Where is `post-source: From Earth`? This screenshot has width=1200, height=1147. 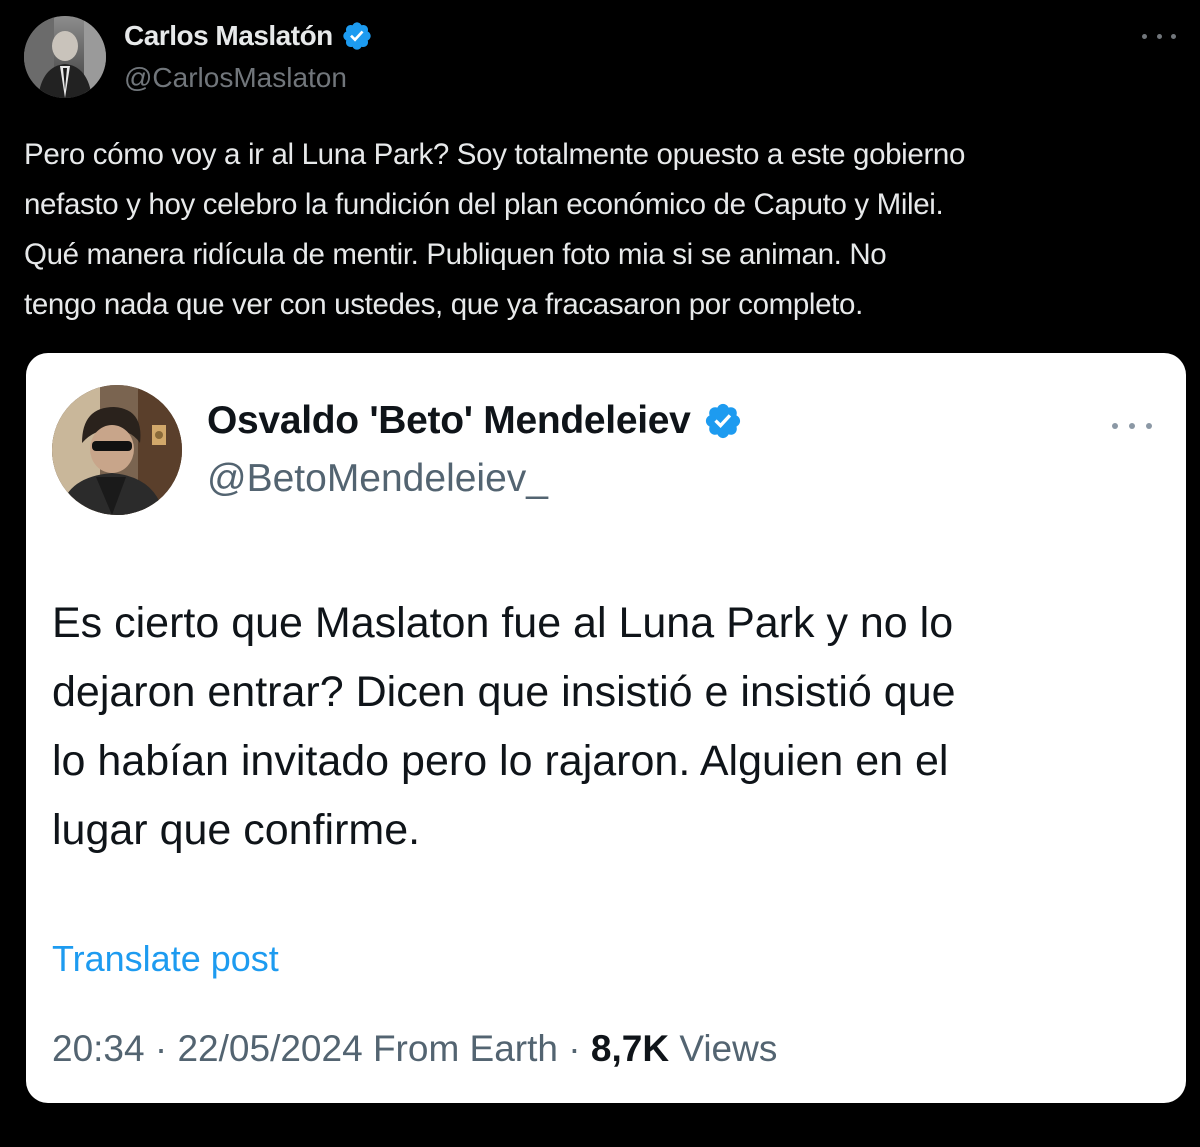 post-source: From Earth is located at coordinates (465, 1048).